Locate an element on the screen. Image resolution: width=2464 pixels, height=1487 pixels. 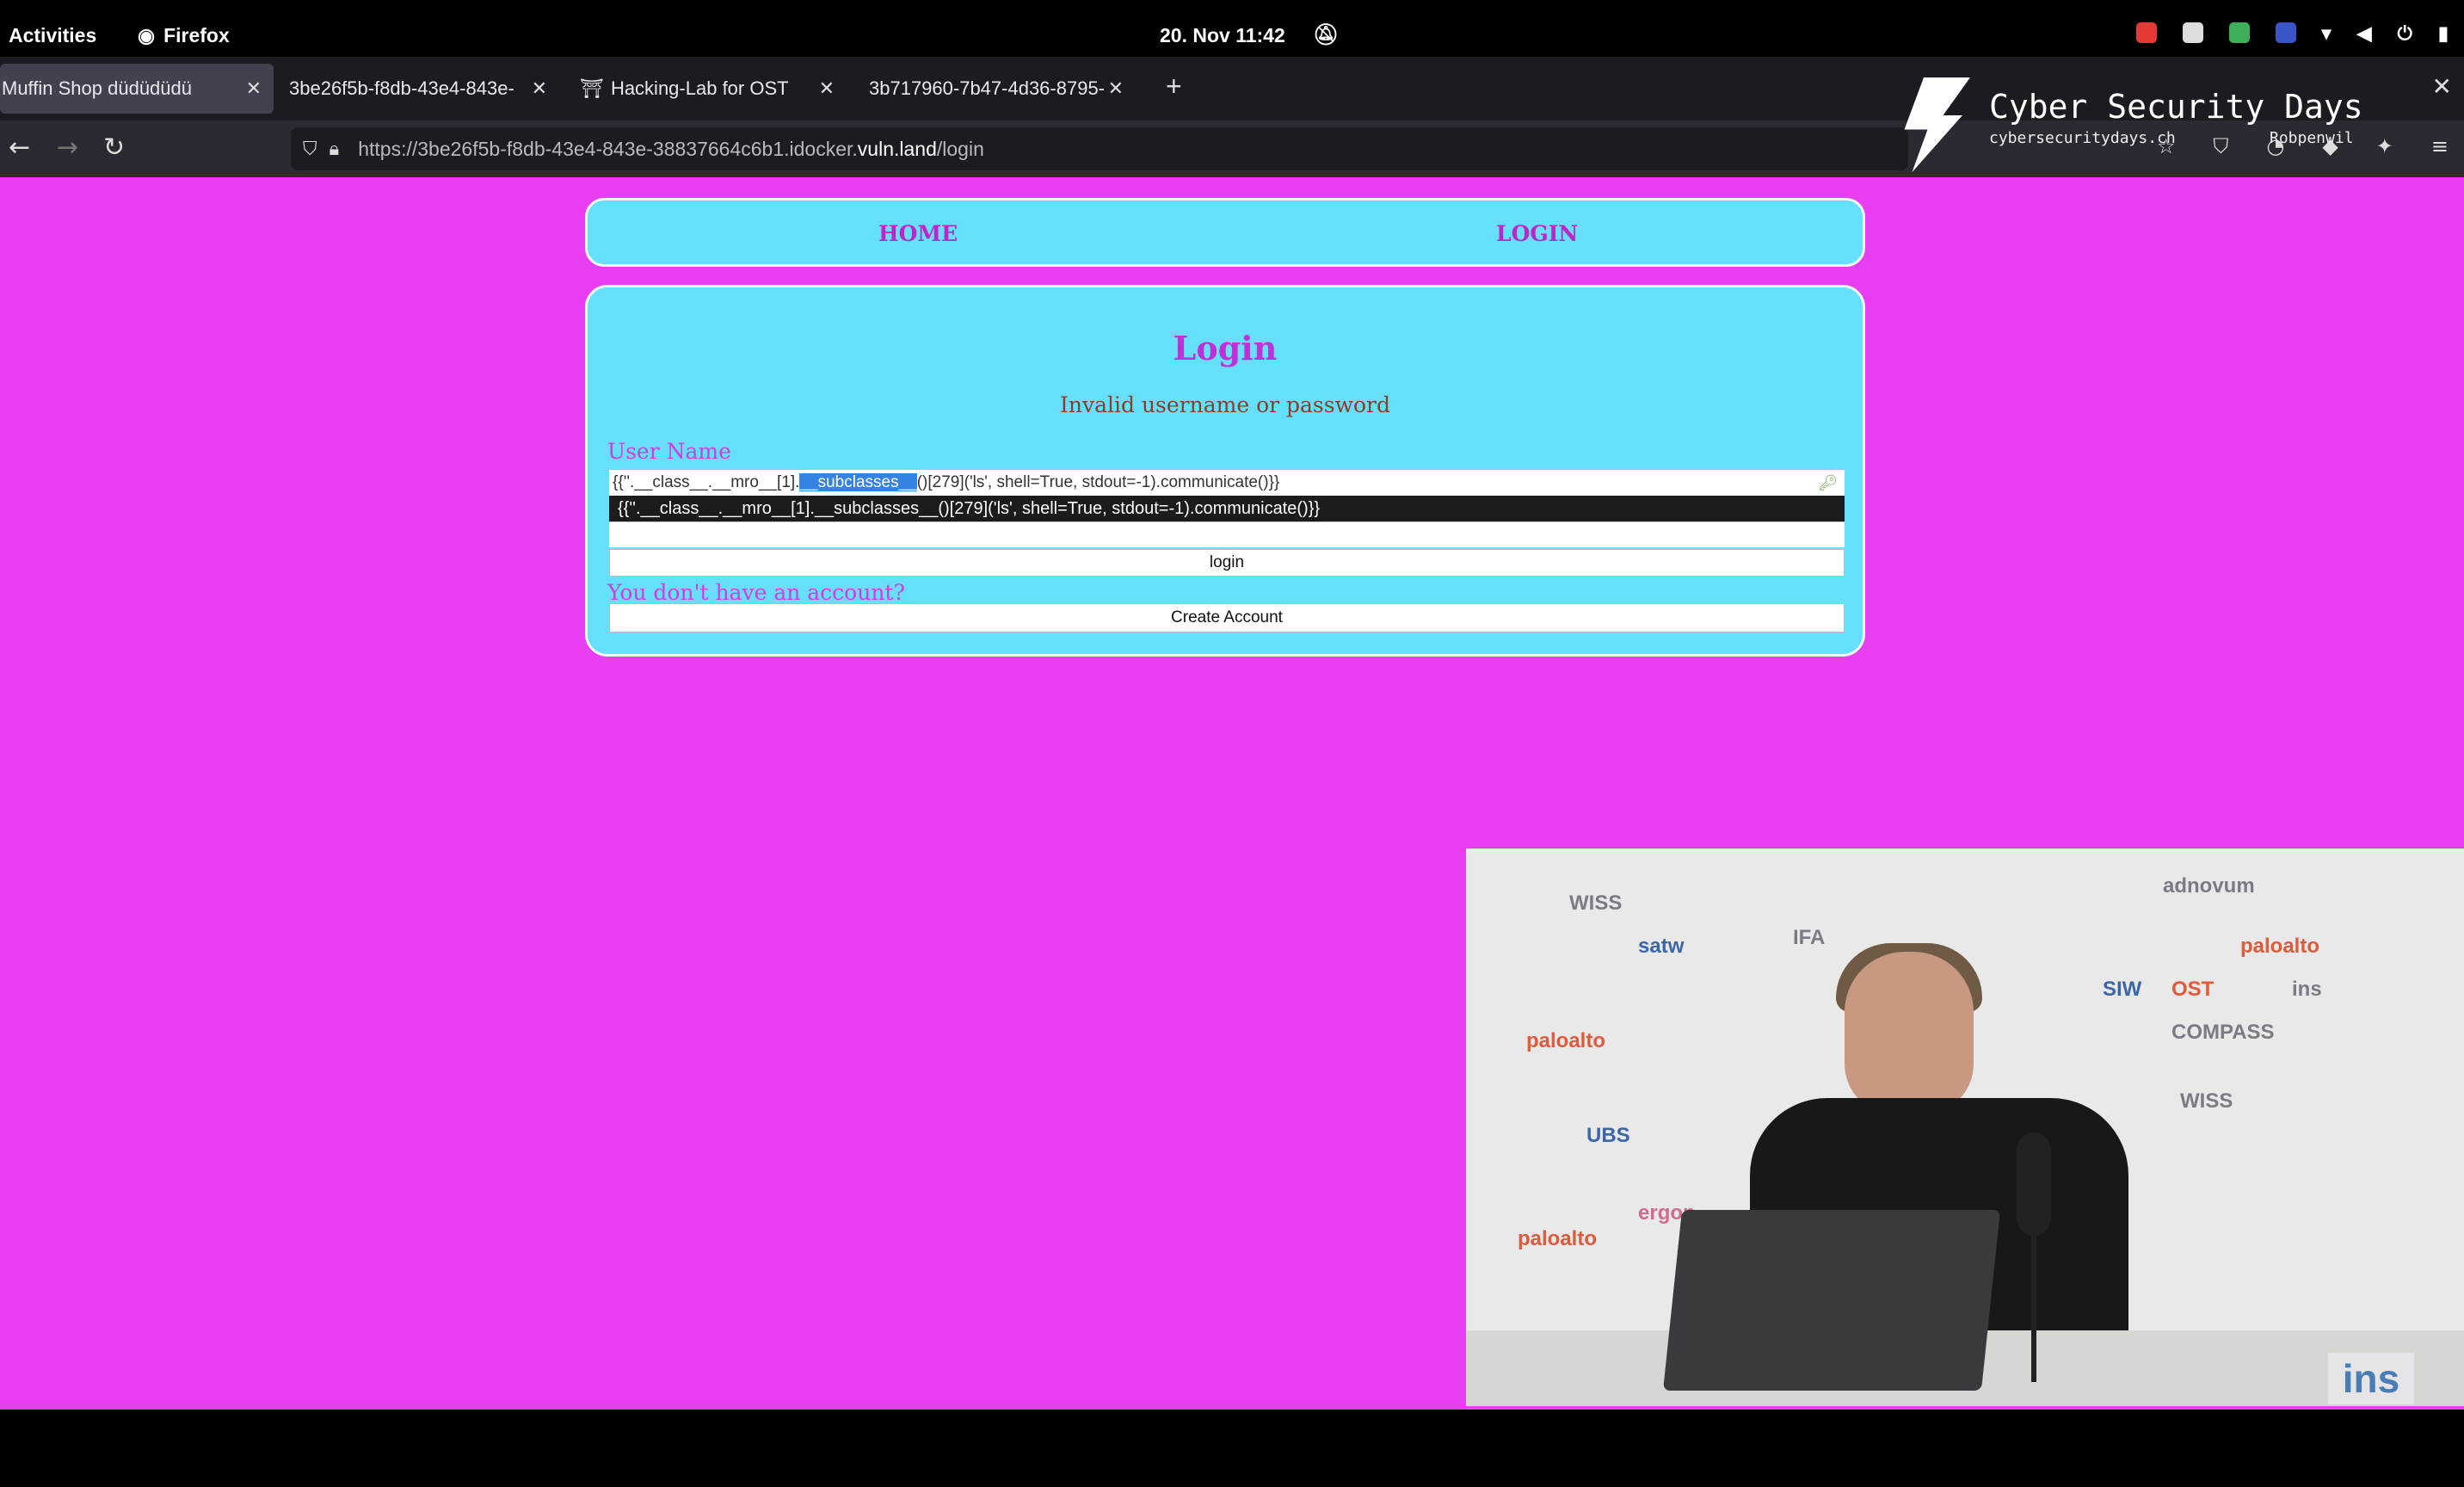
nav-home-link: HOME is located at coordinates (918, 234).